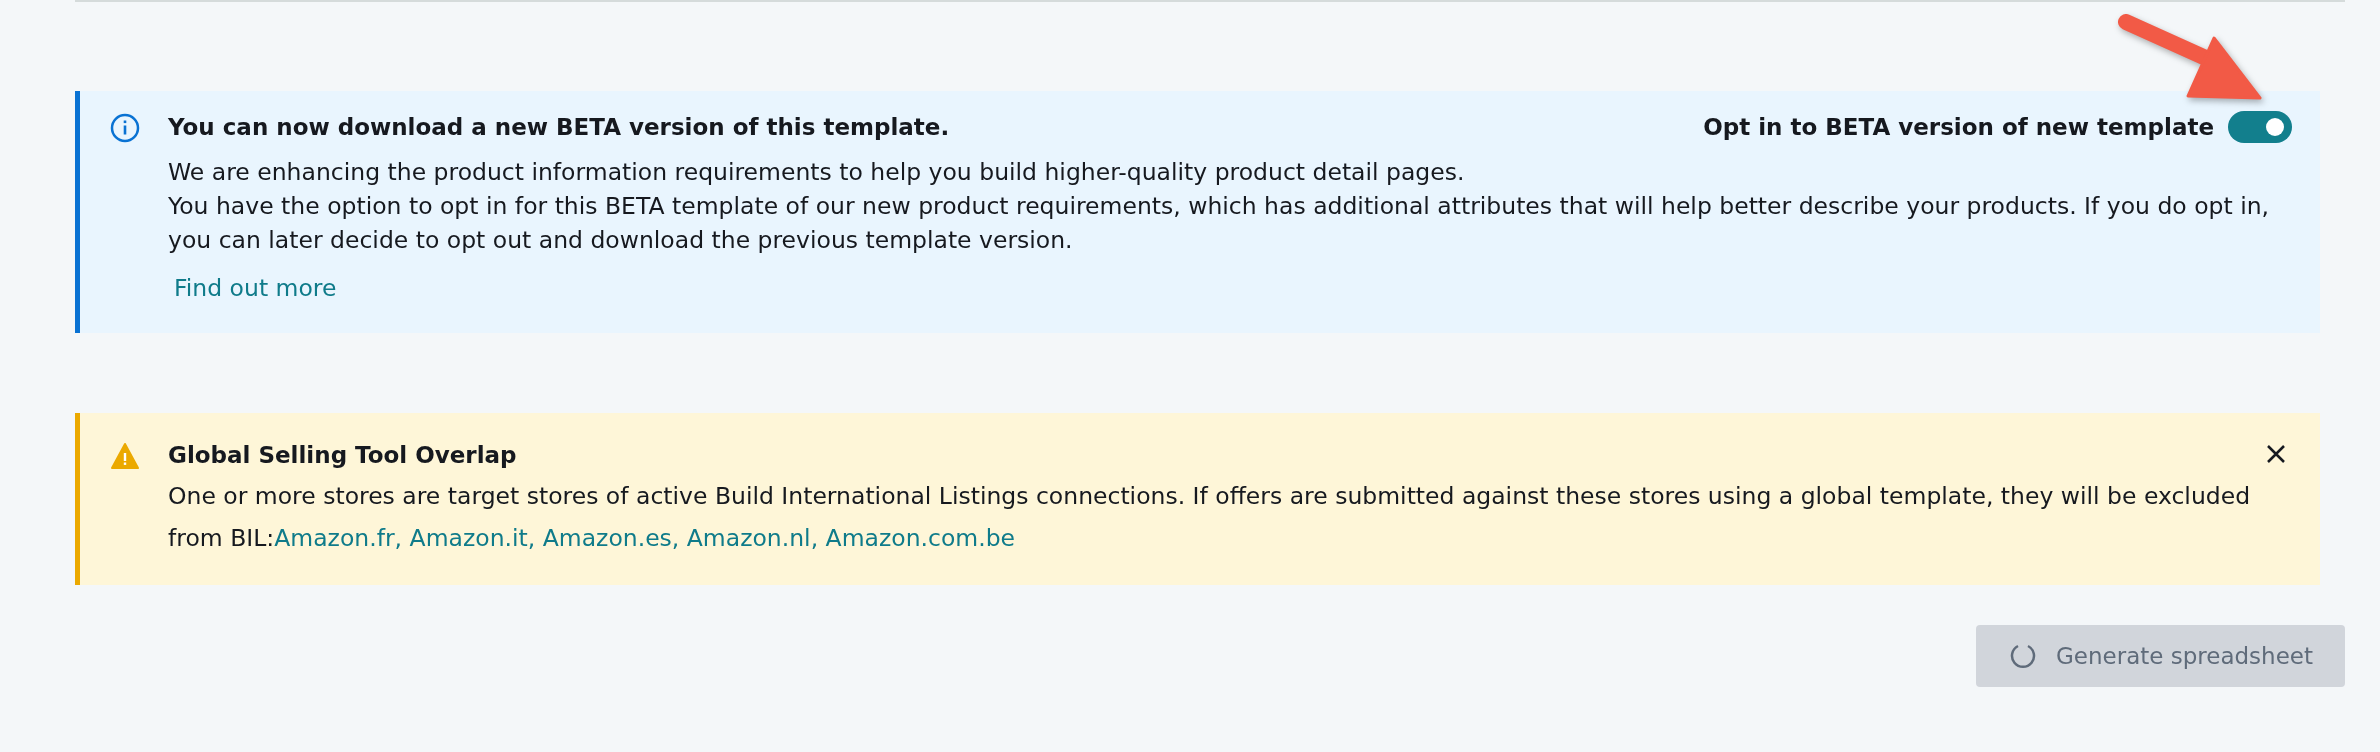  I want to click on alert-title: Global Selling Tool Overlap, so click(342, 455).